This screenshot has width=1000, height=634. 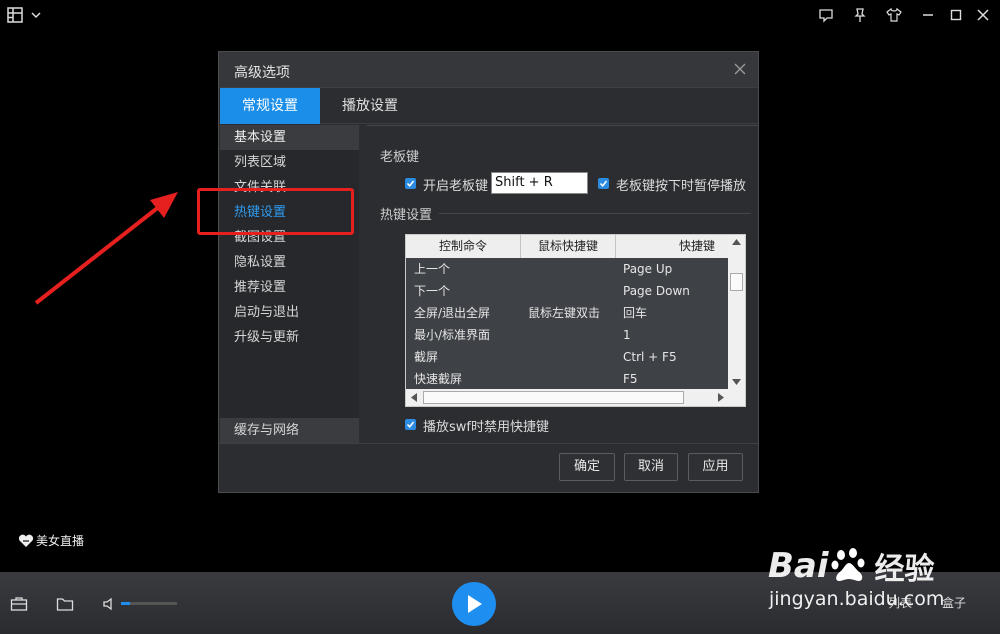 What do you see at coordinates (672, 246) in the screenshot?
I see `column-header-hotkey: 快捷键` at bounding box center [672, 246].